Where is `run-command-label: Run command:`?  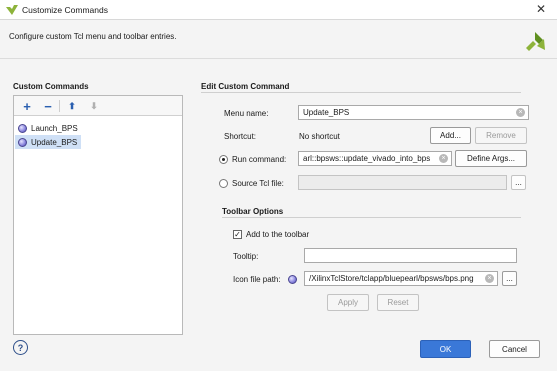
run-command-label: Run command: is located at coordinates (259, 159).